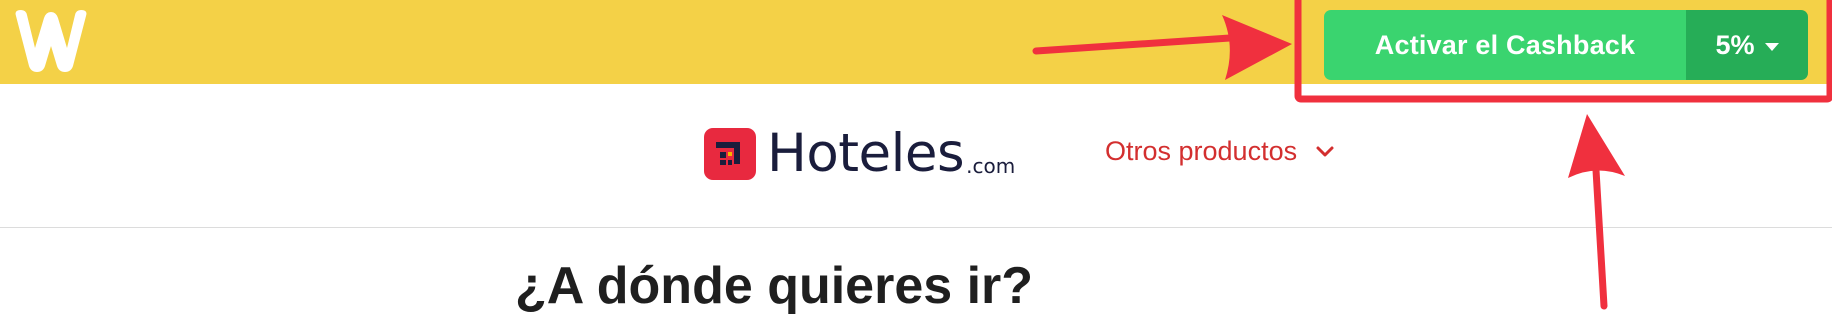 The height and width of the screenshot is (334, 1832). Describe the element at coordinates (1735, 44) in the screenshot. I see `cashback-rate-value: 5%` at that location.